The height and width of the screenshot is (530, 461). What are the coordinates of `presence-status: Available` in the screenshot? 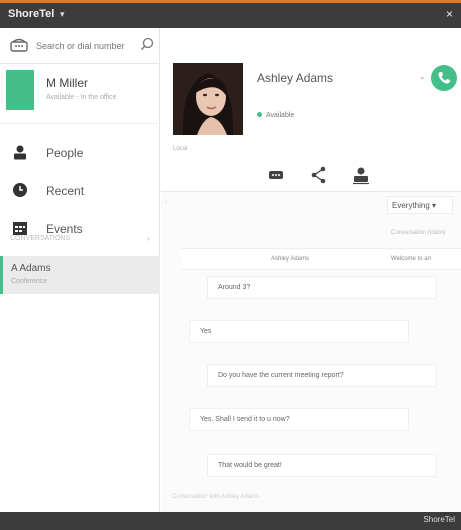 It's located at (275, 115).